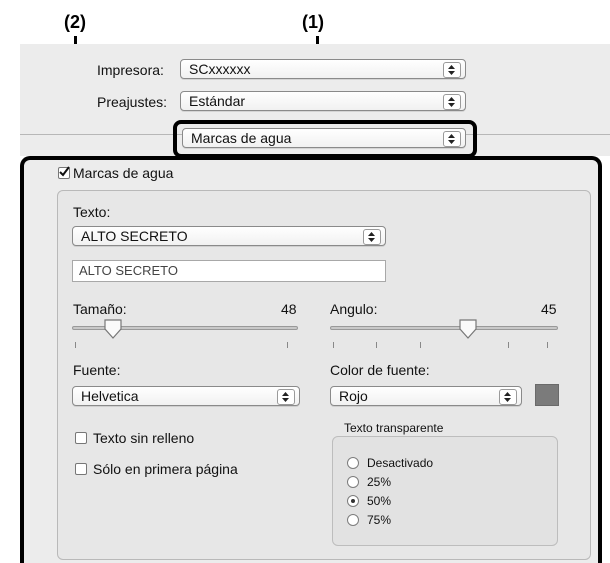 The width and height of the screenshot is (610, 563). Describe the element at coordinates (324, 138) in the screenshot. I see `section-popup: Marcas de agua` at that location.